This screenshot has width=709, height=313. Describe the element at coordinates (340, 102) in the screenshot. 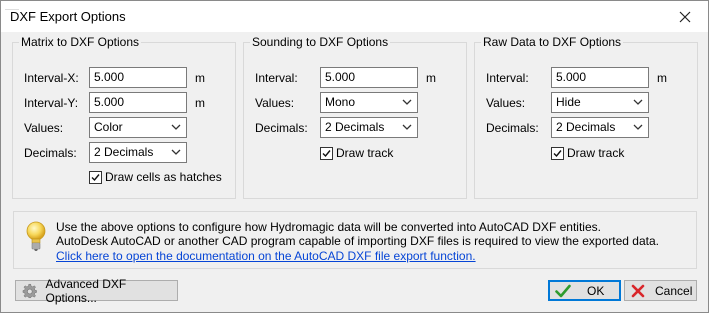

I see `sounding-values-selected: Mono` at that location.